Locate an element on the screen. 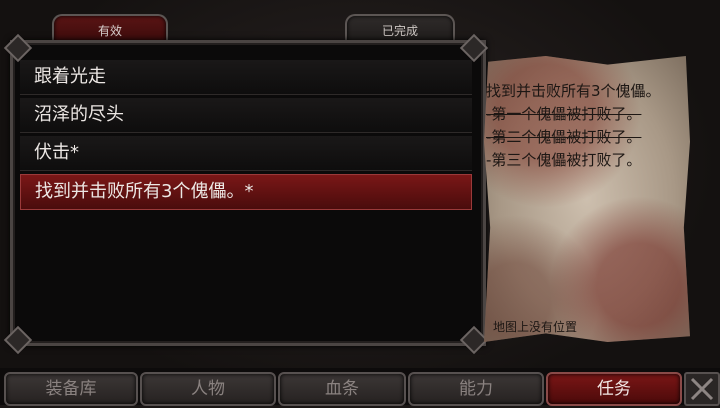 The image size is (720, 408). quest-item: 伏击* is located at coordinates (246, 153).